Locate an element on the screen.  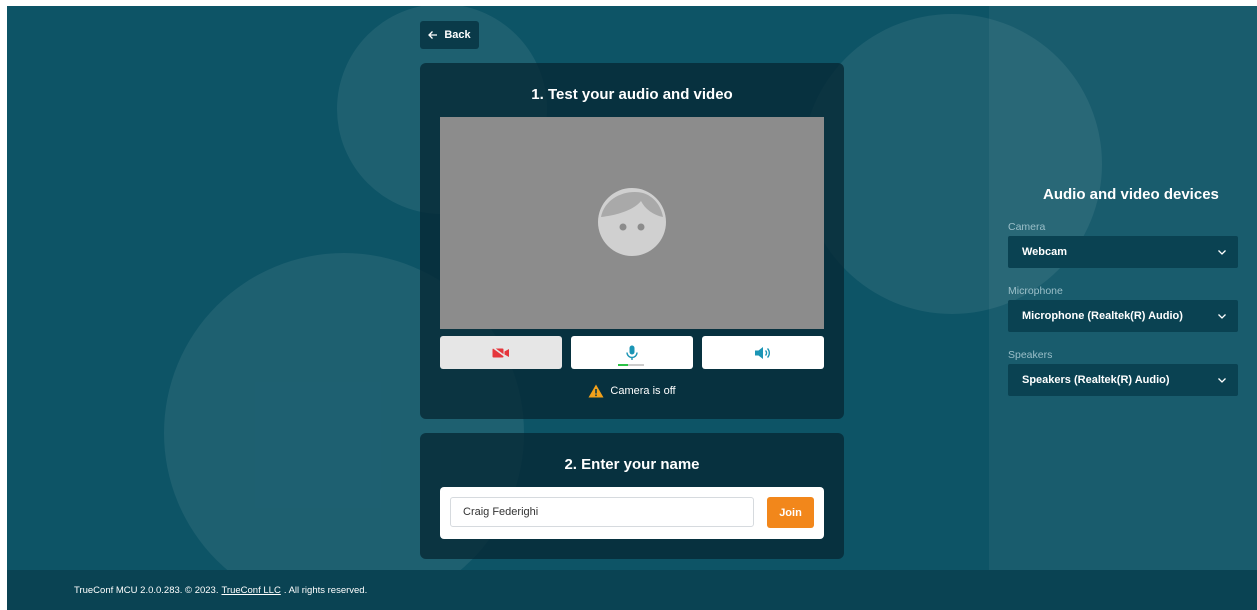
camera-select: Webcam is located at coordinates (1123, 252).